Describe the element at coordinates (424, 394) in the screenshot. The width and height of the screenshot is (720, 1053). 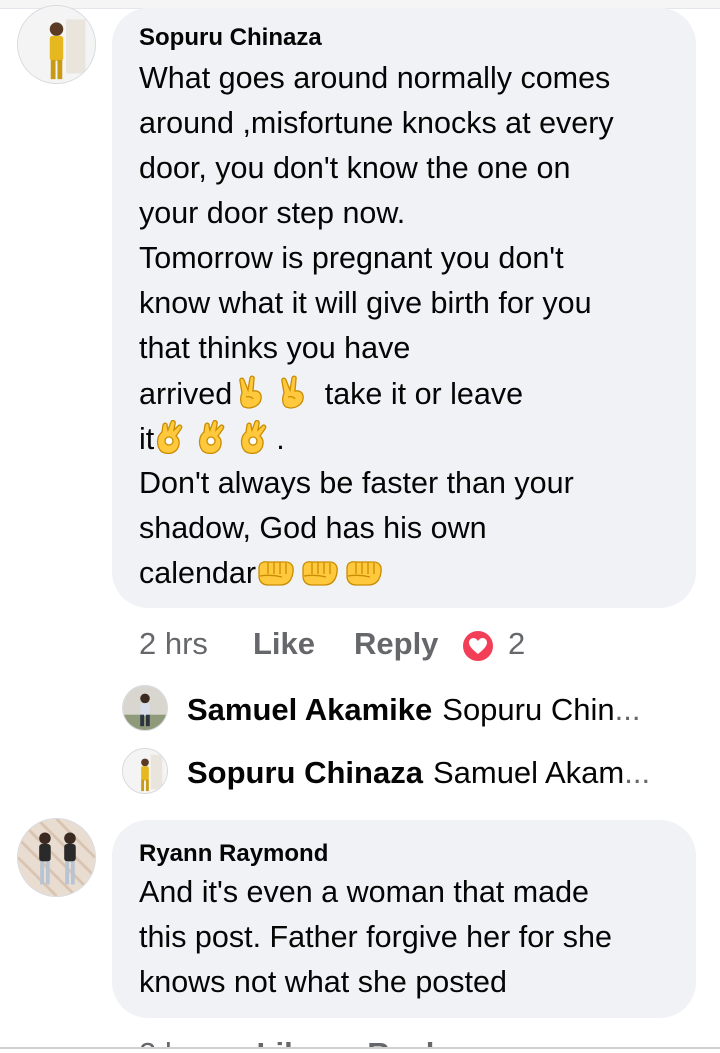
I see `comment-text-fragment: take it or leave` at that location.